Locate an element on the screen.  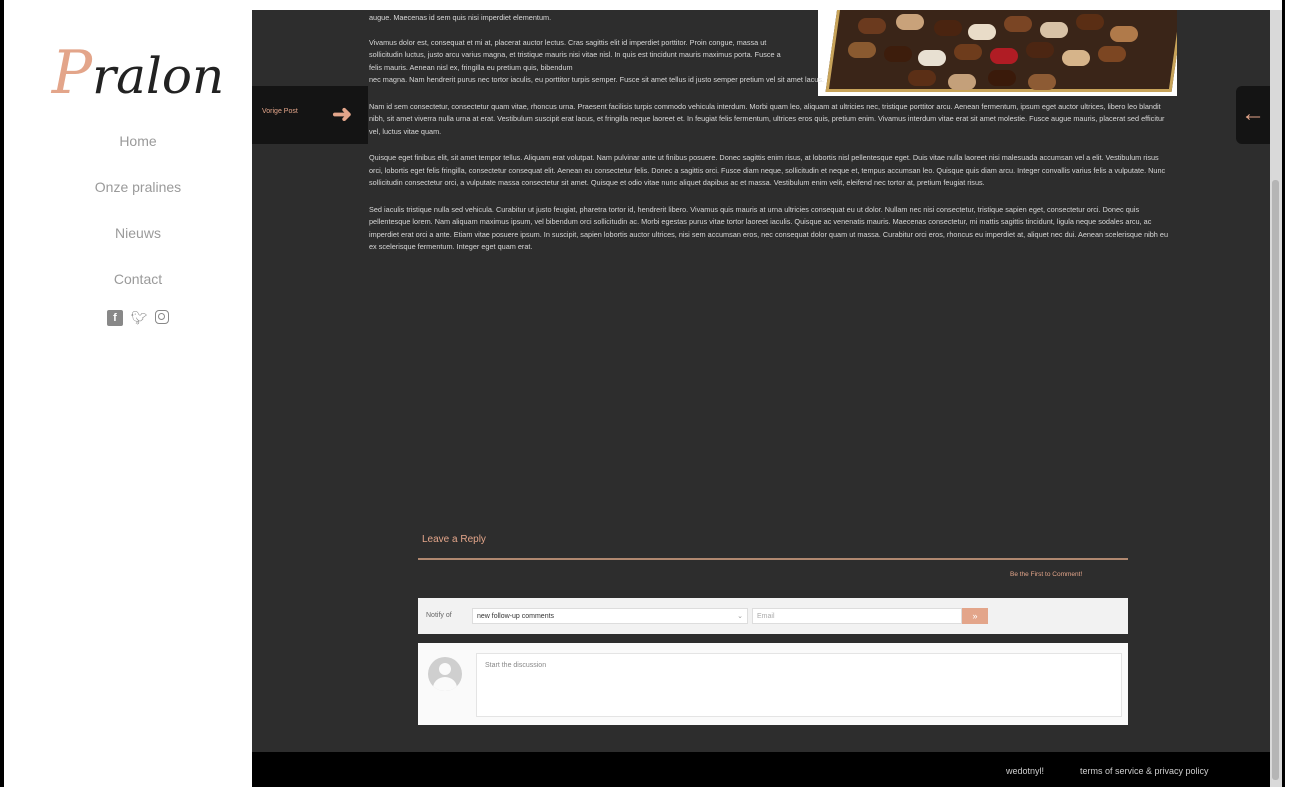
avatar is located at coordinates (445, 674).